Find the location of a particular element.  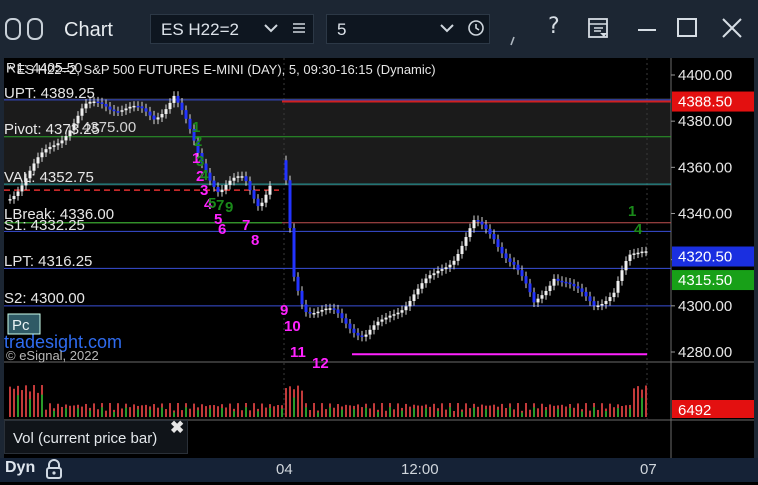

maximize-icon is located at coordinates (687, 30).